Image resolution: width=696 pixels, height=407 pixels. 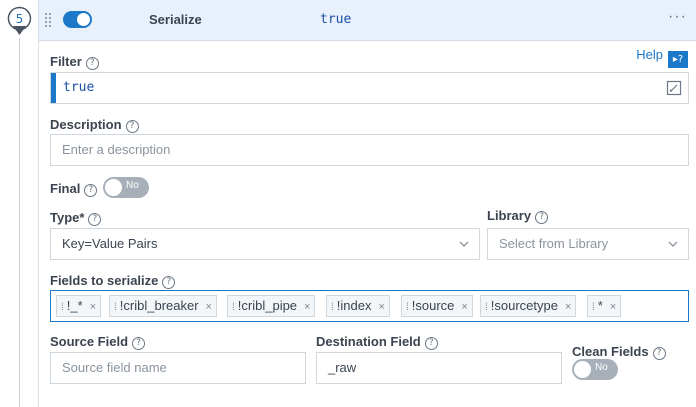 I want to click on clean-fields-label-text: Clean Fields, so click(x=610, y=351).